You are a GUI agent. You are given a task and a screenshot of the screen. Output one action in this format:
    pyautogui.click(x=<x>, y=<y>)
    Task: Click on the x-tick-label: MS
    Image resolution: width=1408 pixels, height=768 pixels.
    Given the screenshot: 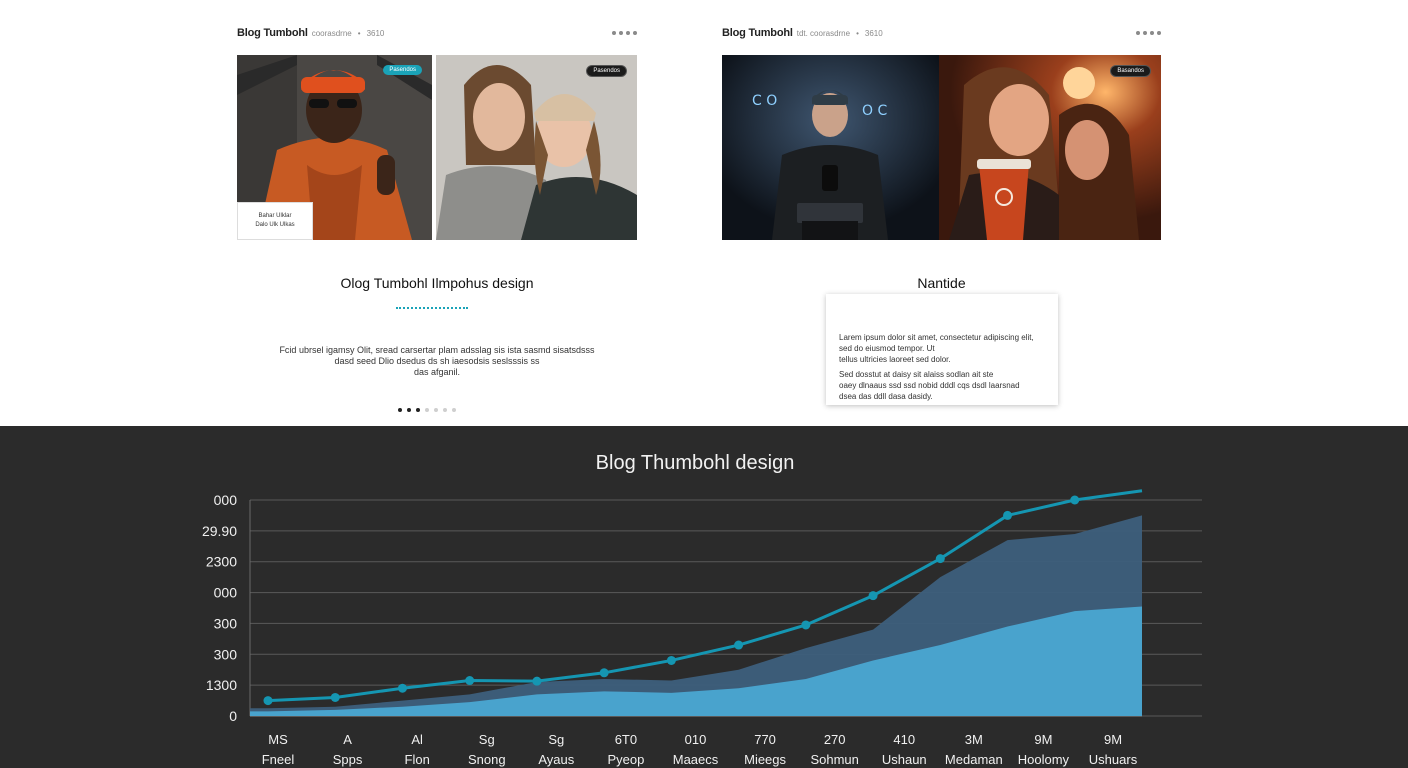 What is the action you would take?
    pyautogui.click(x=278, y=739)
    